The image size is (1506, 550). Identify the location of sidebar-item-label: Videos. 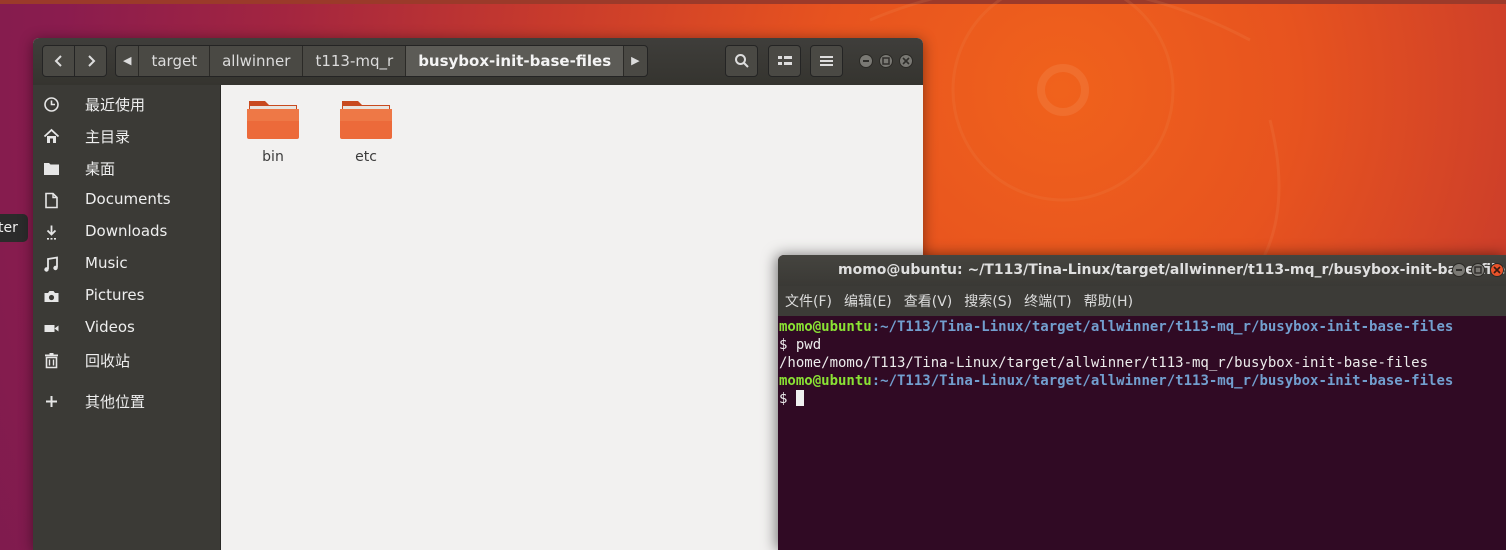
(110, 327).